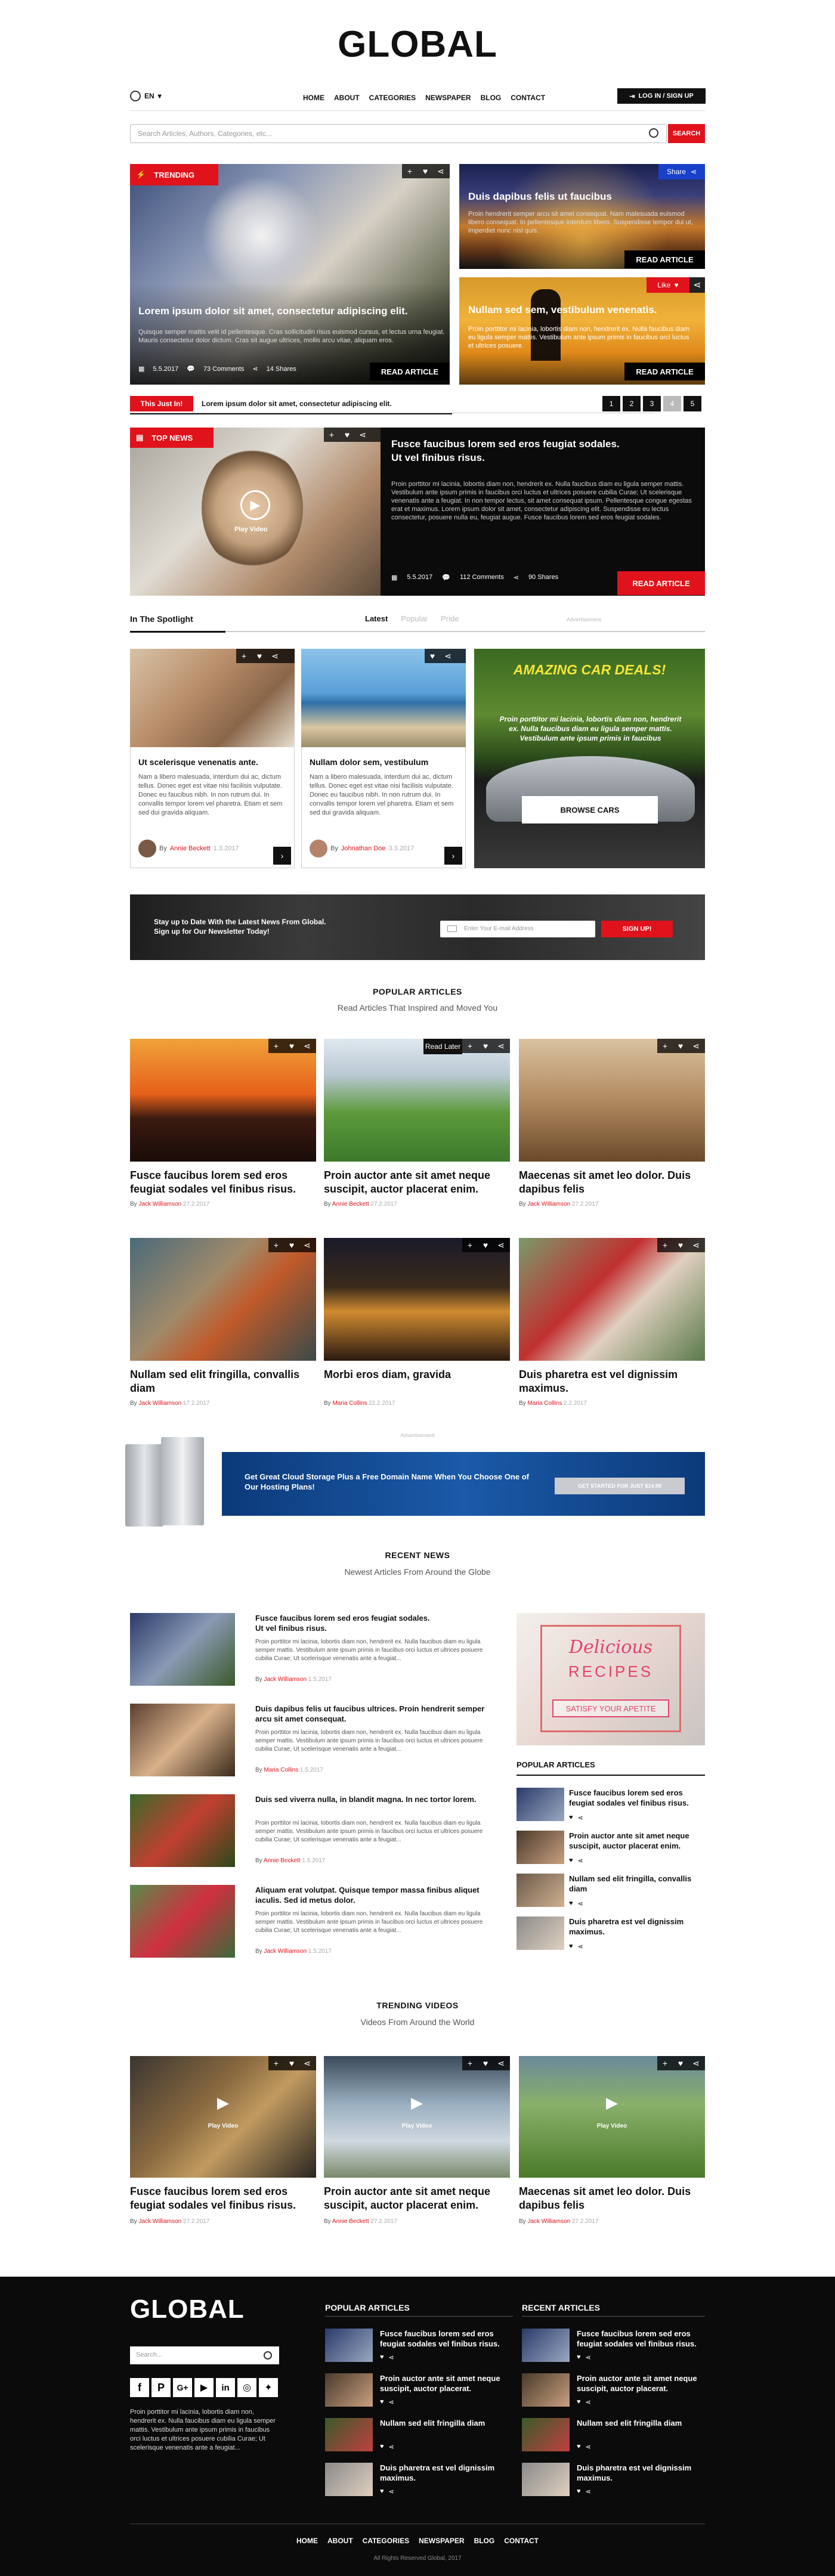 This screenshot has height=2576, width=835. What do you see at coordinates (453, 856) in the screenshot?
I see `card-arrow-button: ›` at bounding box center [453, 856].